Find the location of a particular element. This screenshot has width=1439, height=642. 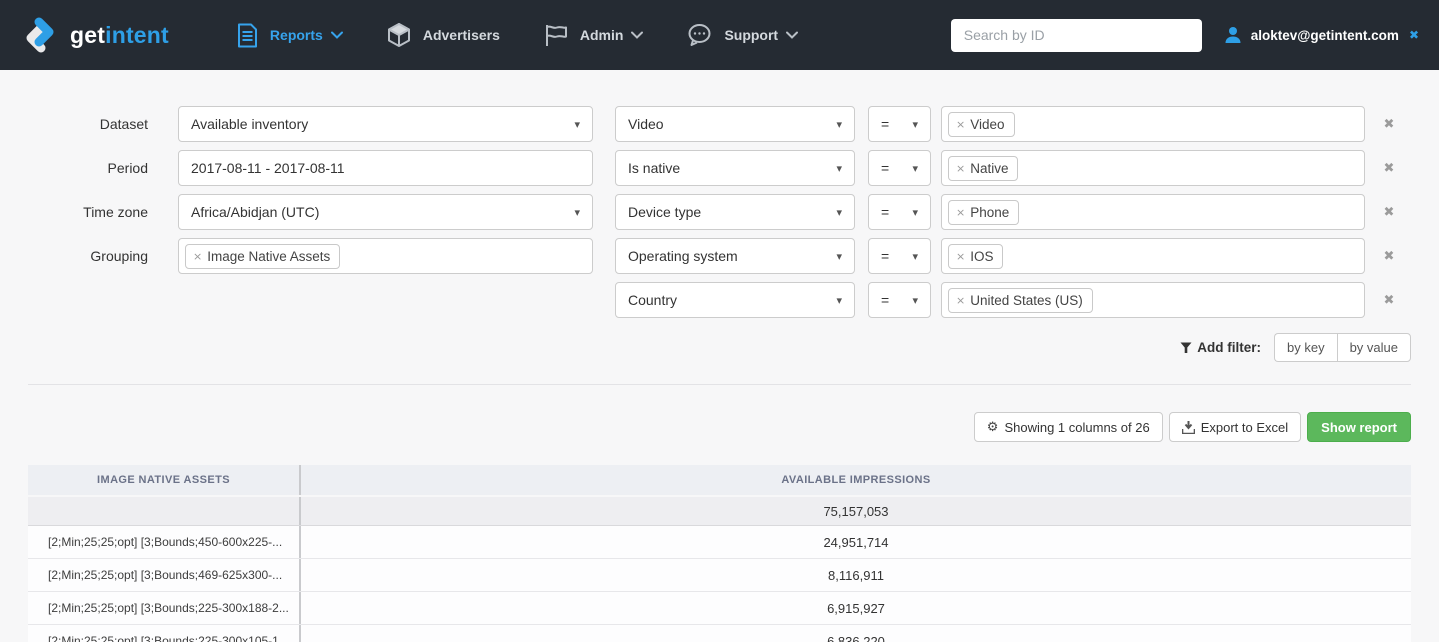

reports-document-icon is located at coordinates (247, 35).